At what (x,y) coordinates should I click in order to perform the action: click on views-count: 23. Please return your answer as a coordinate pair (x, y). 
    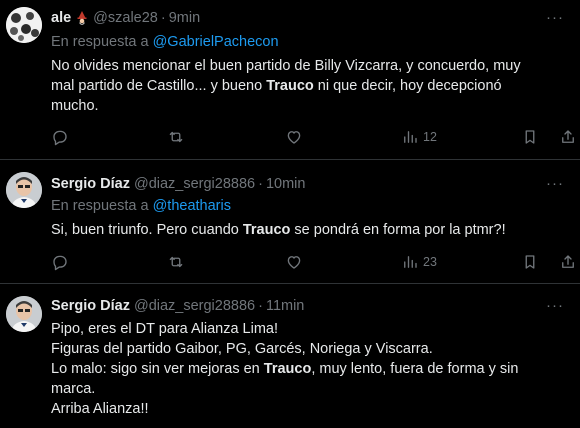
    Looking at the image, I should click on (430, 262).